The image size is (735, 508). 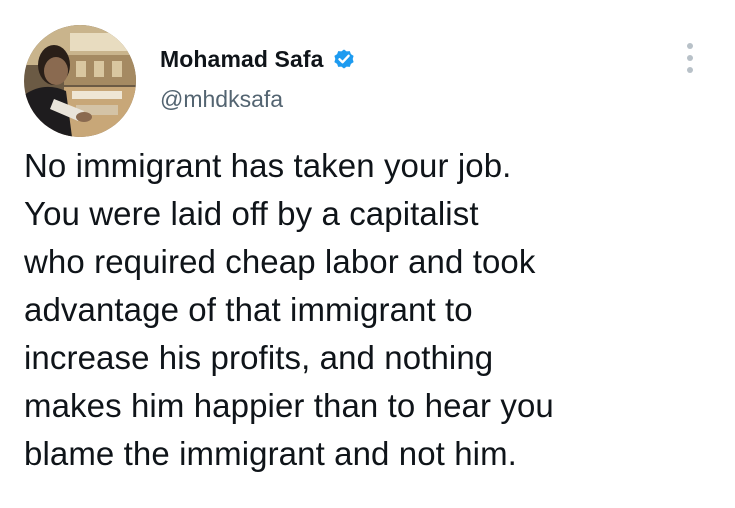 What do you see at coordinates (344, 59) in the screenshot?
I see `verified-badge-icon` at bounding box center [344, 59].